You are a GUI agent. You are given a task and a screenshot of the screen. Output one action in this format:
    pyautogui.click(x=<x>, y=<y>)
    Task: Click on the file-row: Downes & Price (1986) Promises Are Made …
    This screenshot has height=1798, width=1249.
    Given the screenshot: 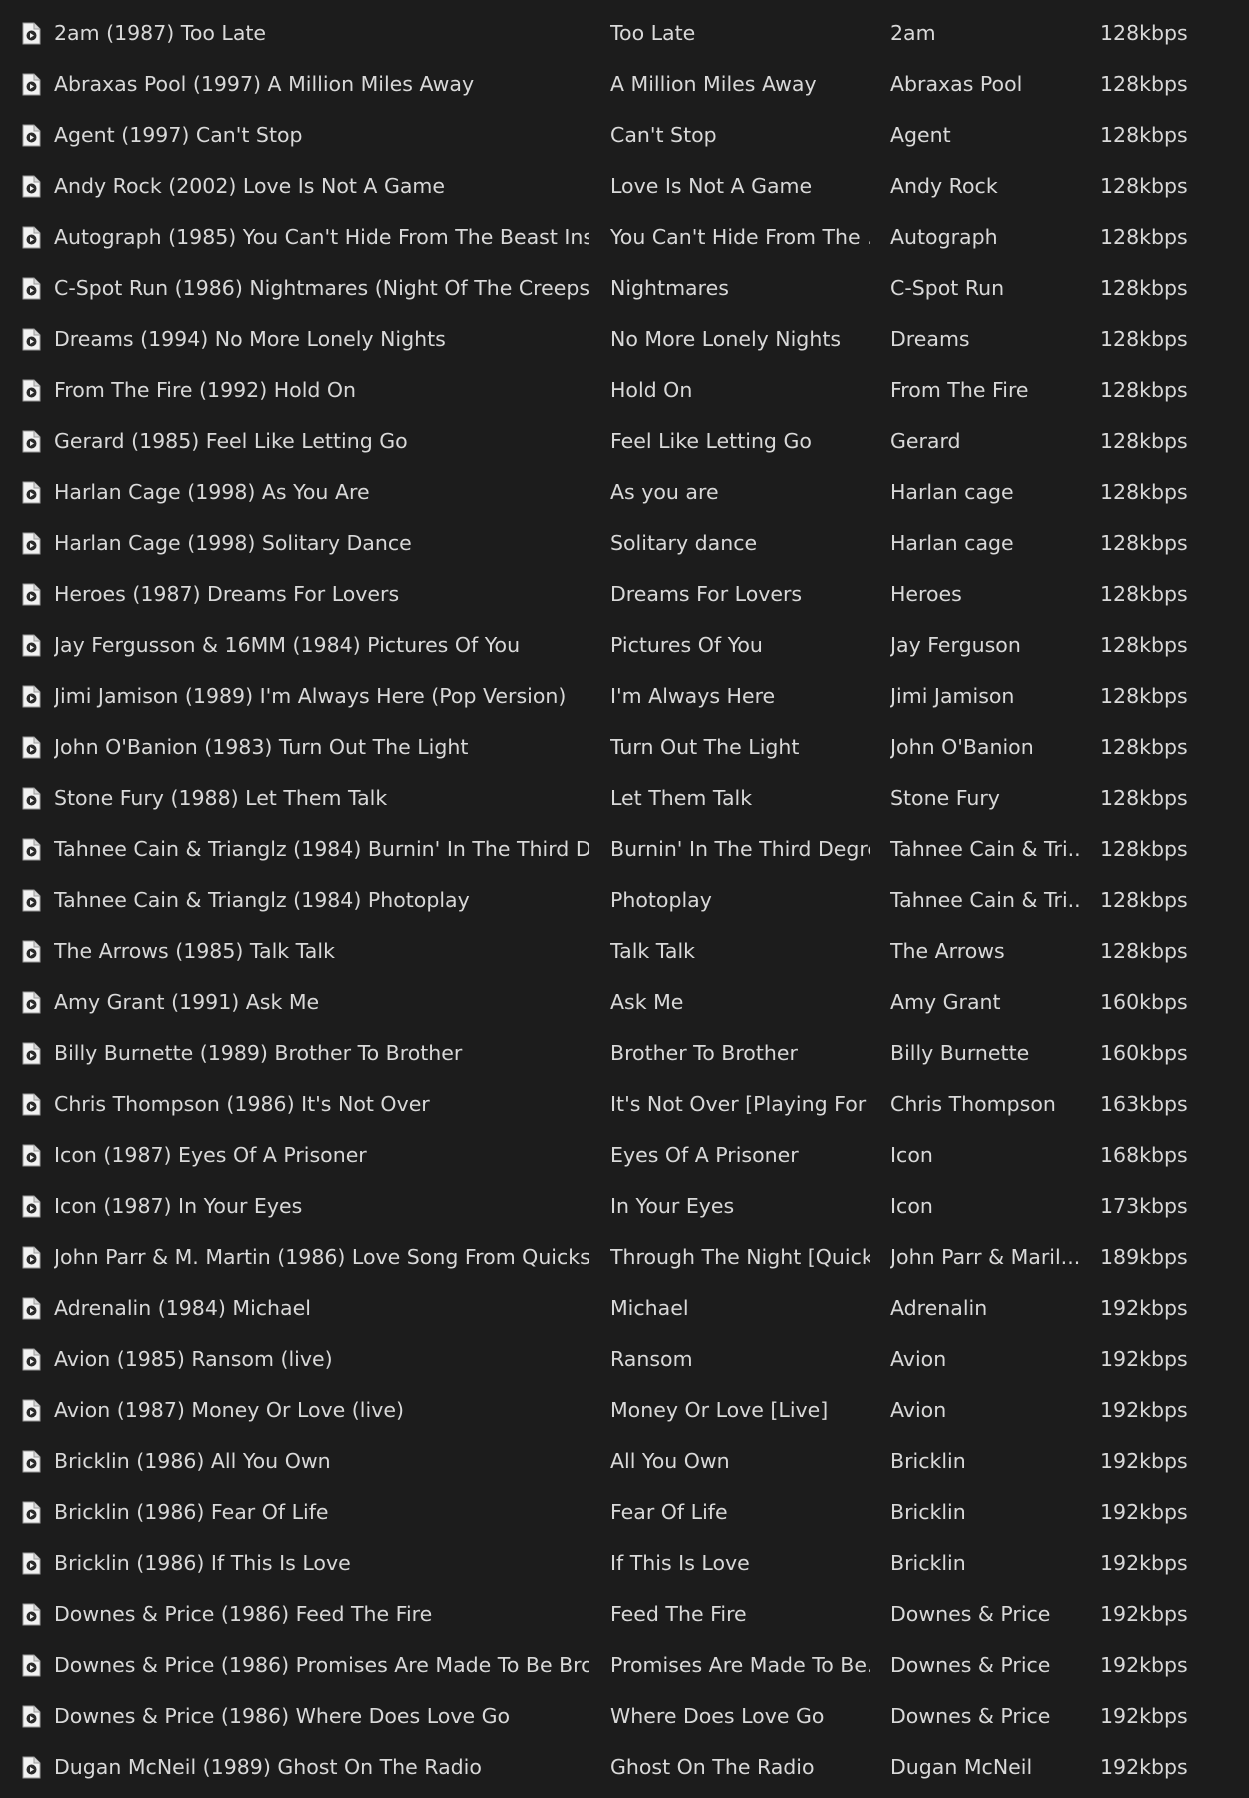 What is the action you would take?
    pyautogui.click(x=624, y=1665)
    